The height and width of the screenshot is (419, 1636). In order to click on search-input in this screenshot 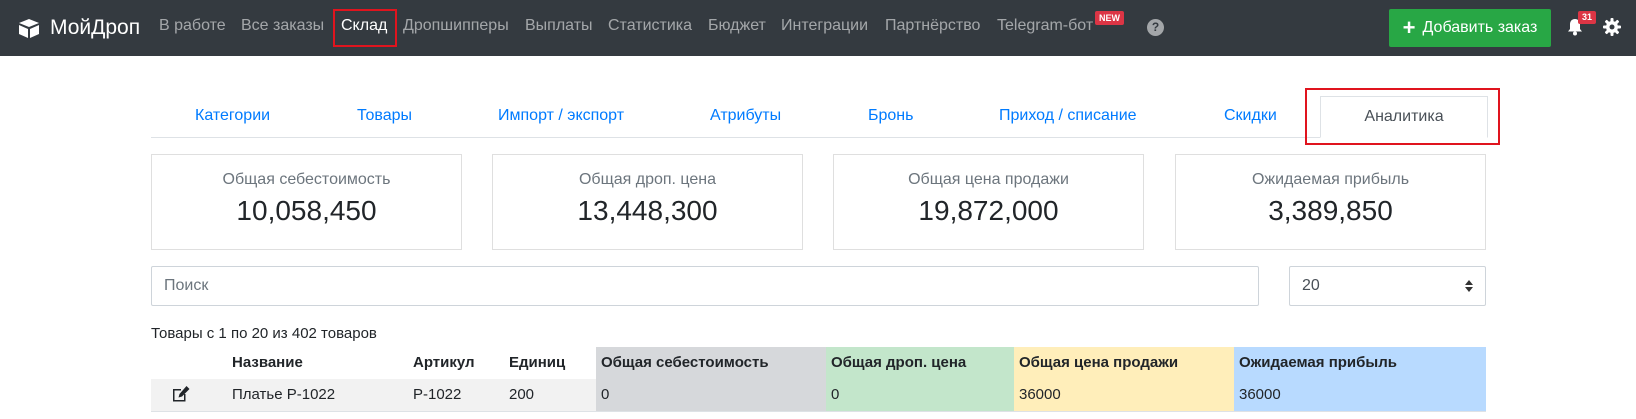, I will do `click(705, 286)`.